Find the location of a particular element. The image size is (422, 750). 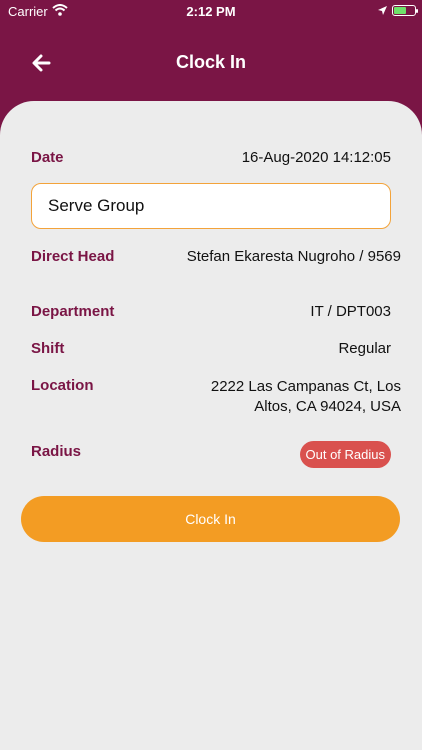

radius-label: Radius is located at coordinates (56, 451).